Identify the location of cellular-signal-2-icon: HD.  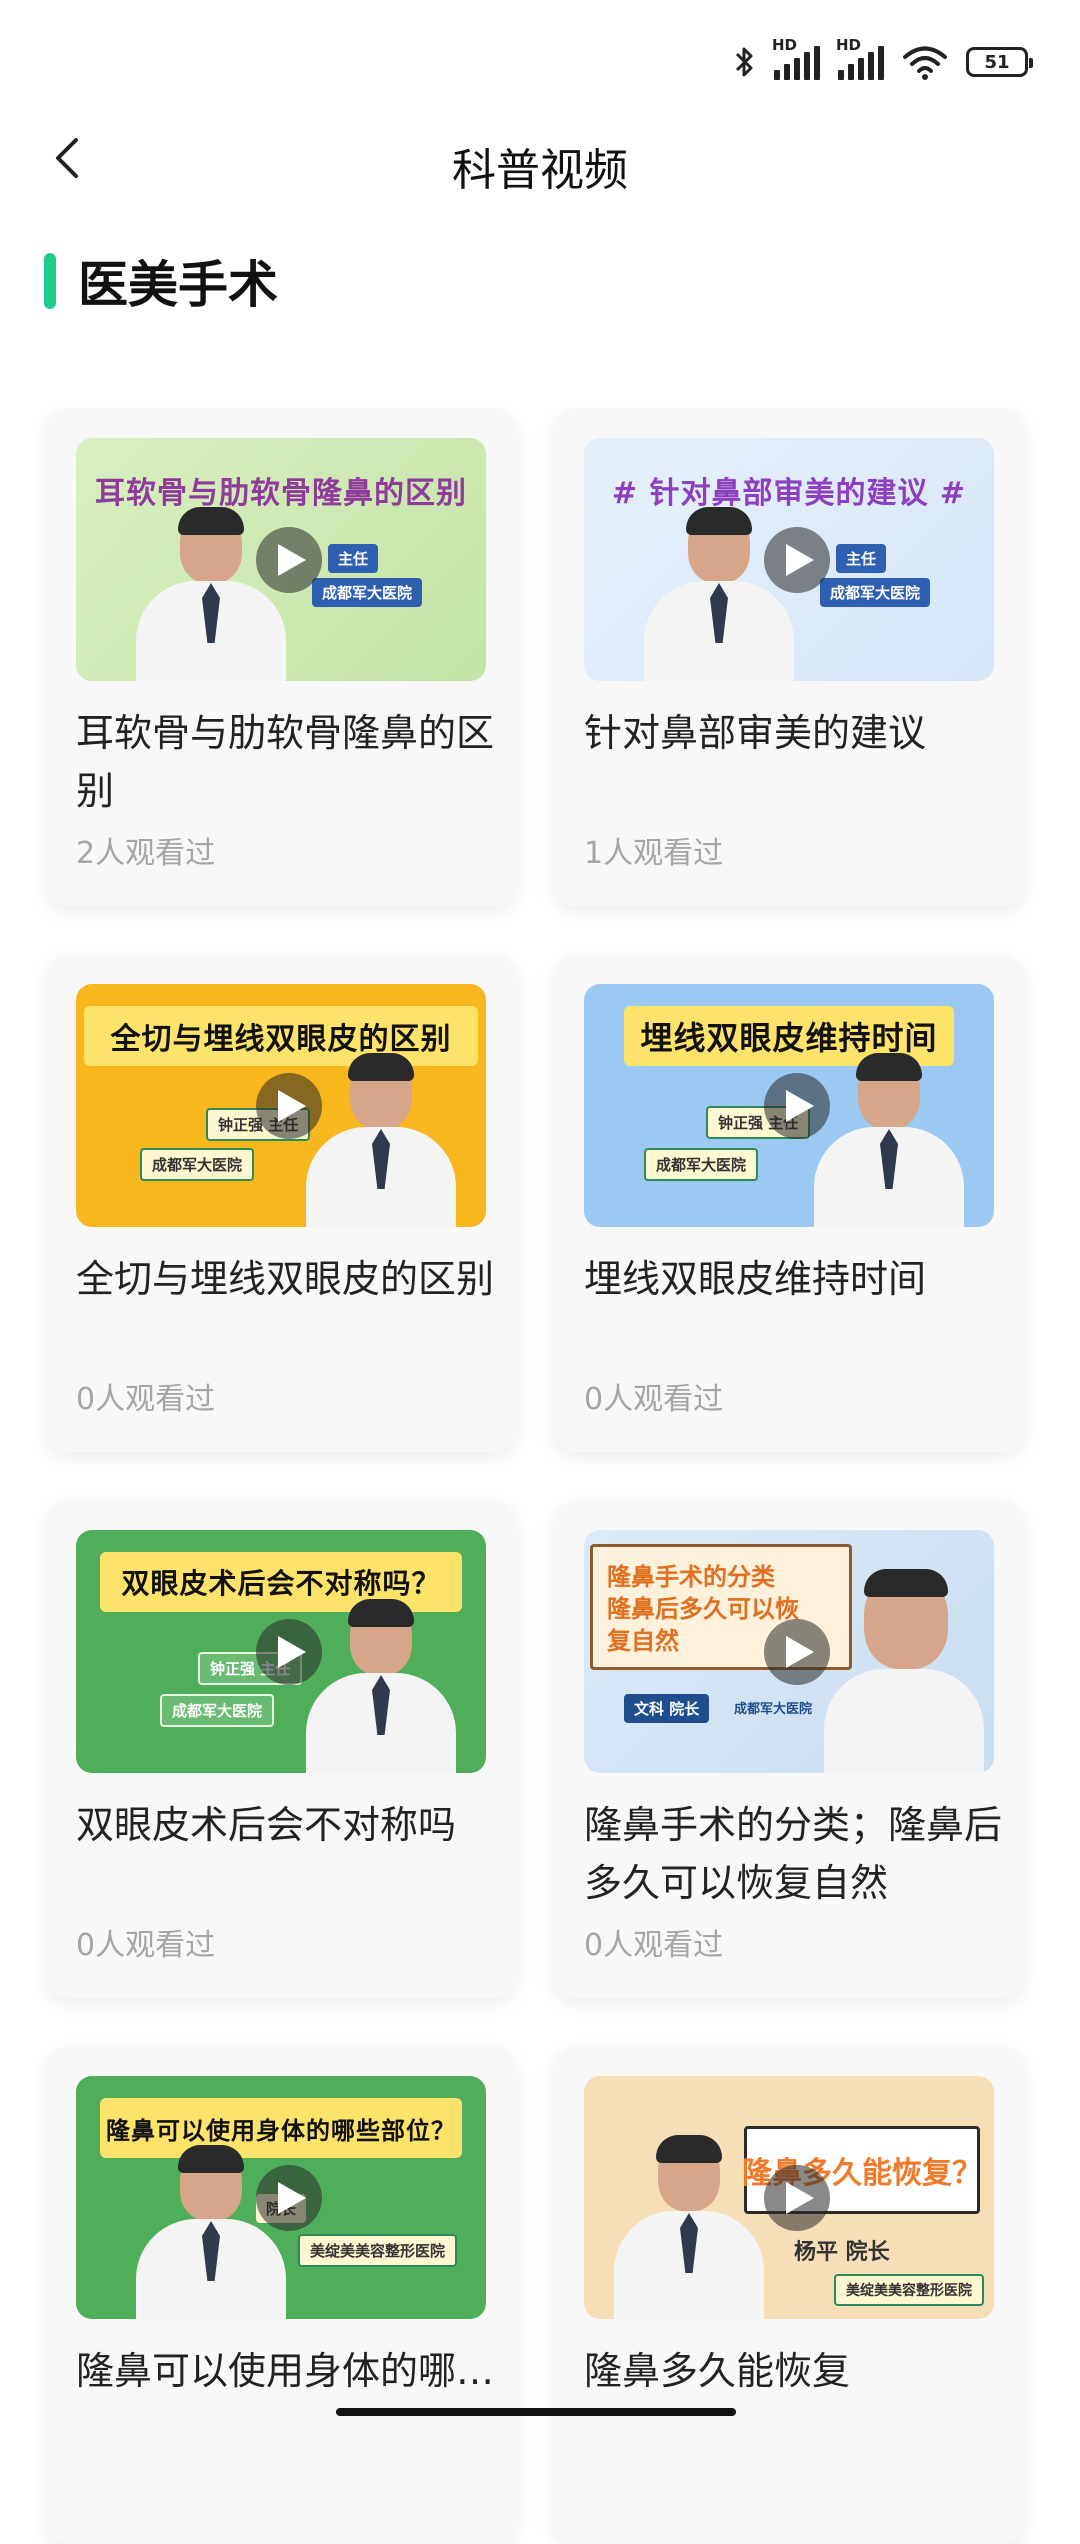
(860, 58).